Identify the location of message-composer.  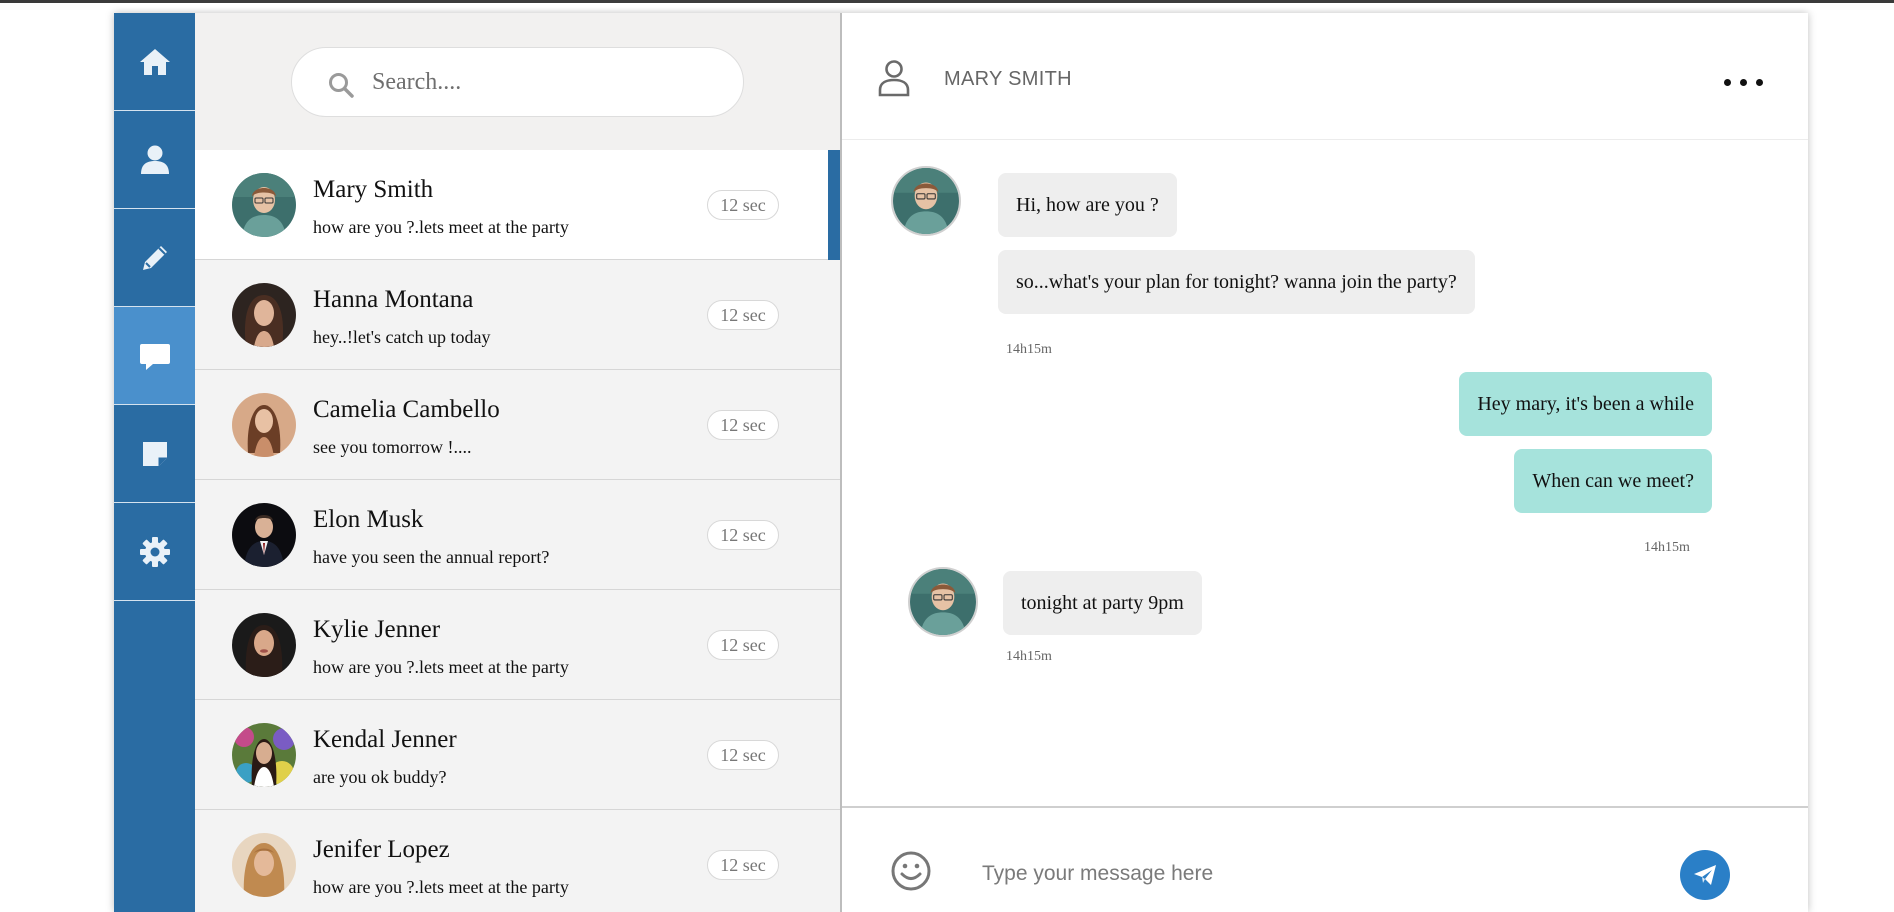
(1325, 859).